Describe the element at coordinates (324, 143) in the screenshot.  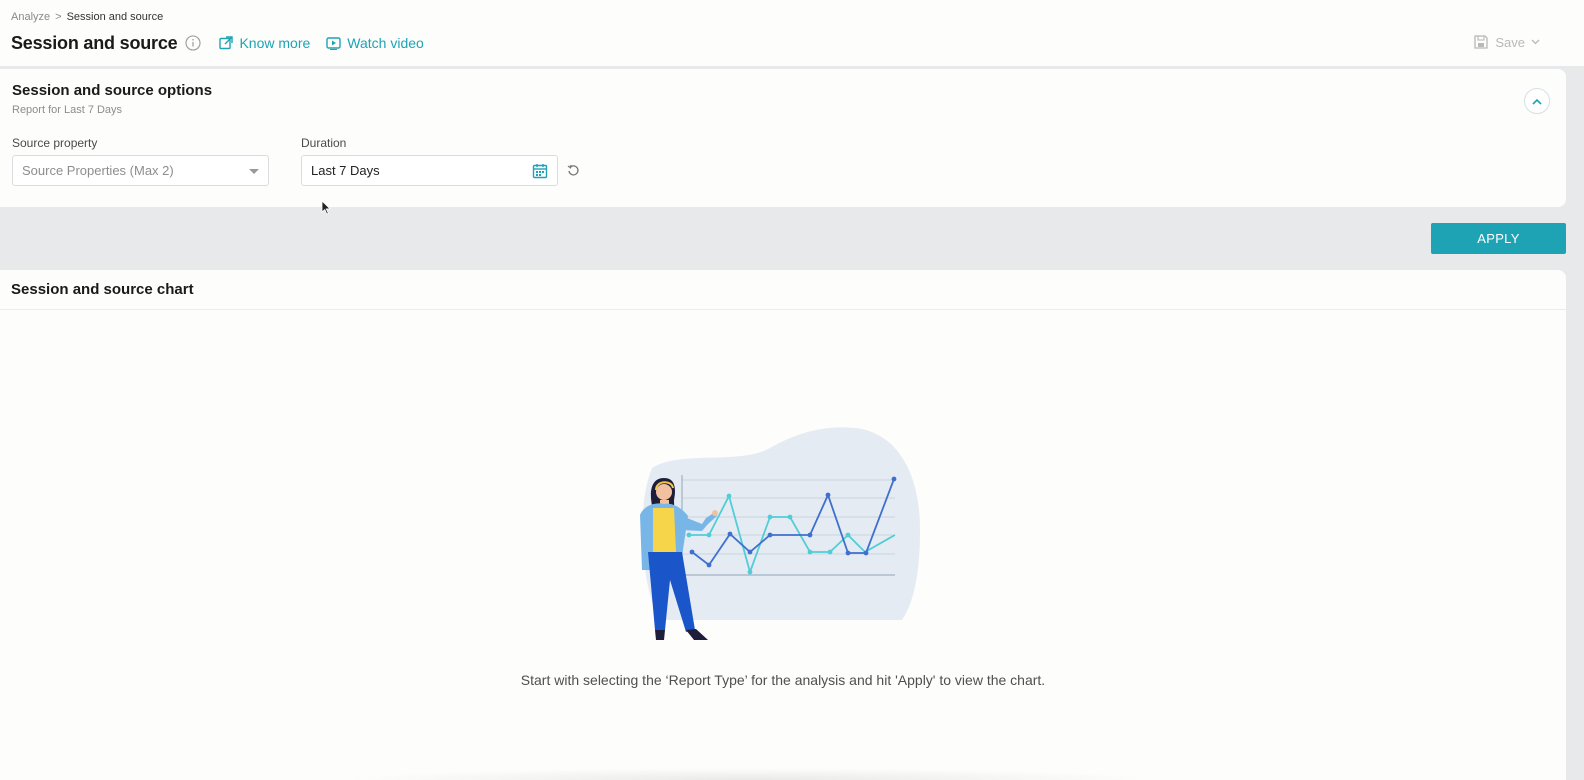
I see `duration-label: Duration` at that location.